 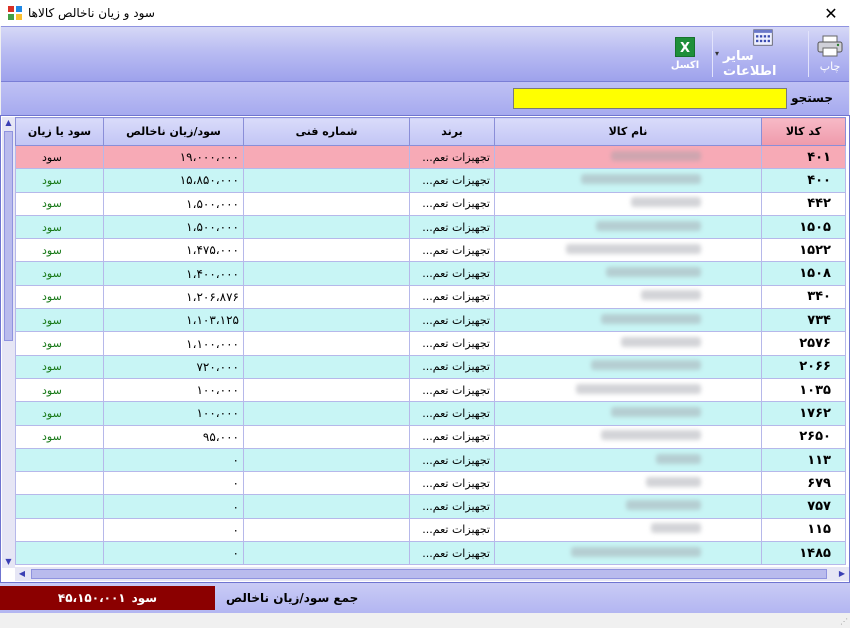 What do you see at coordinates (326, 131) in the screenshot?
I see `column-header-tech-number: شماره فنی` at bounding box center [326, 131].